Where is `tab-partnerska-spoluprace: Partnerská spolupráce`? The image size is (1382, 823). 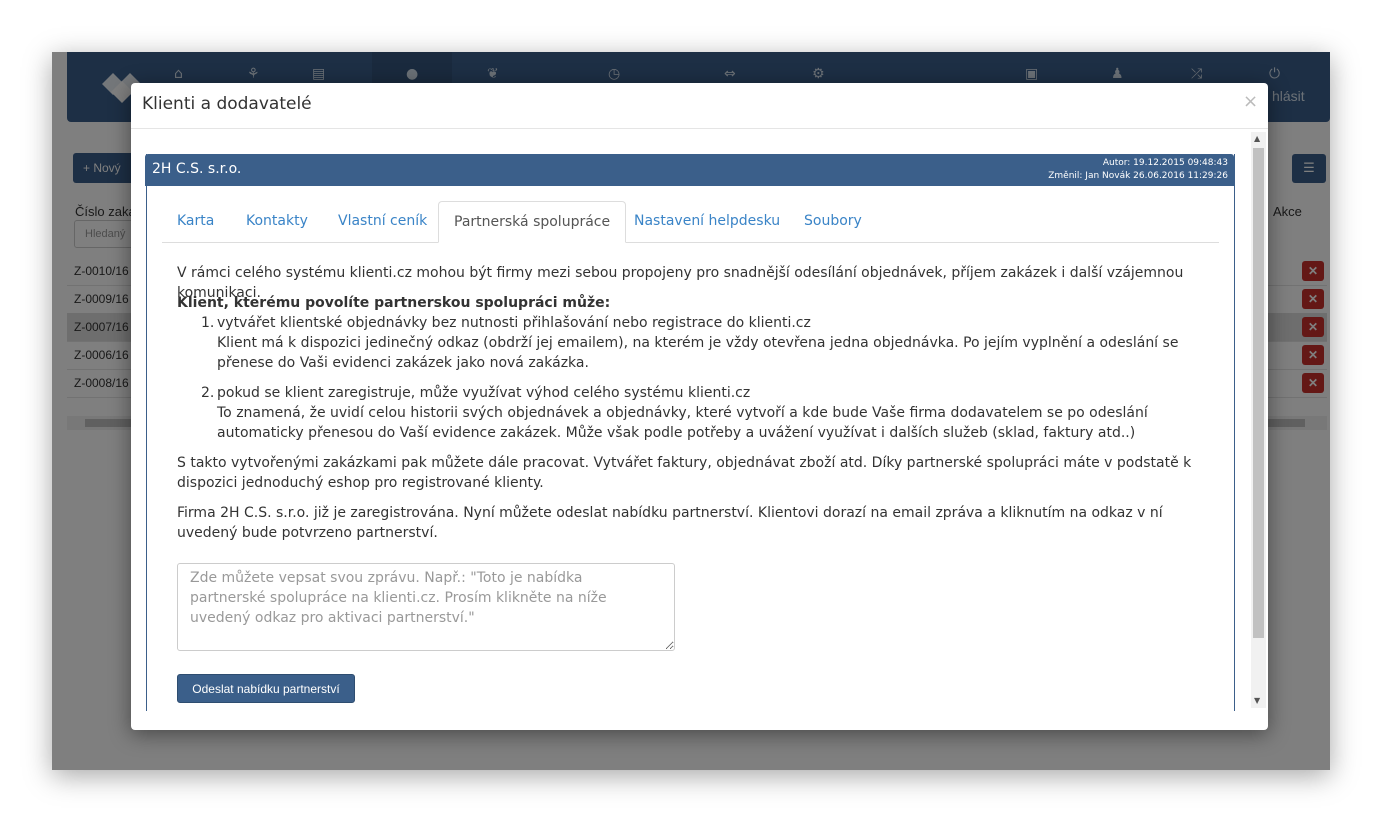 tab-partnerska-spoluprace: Partnerská spolupráce is located at coordinates (532, 222).